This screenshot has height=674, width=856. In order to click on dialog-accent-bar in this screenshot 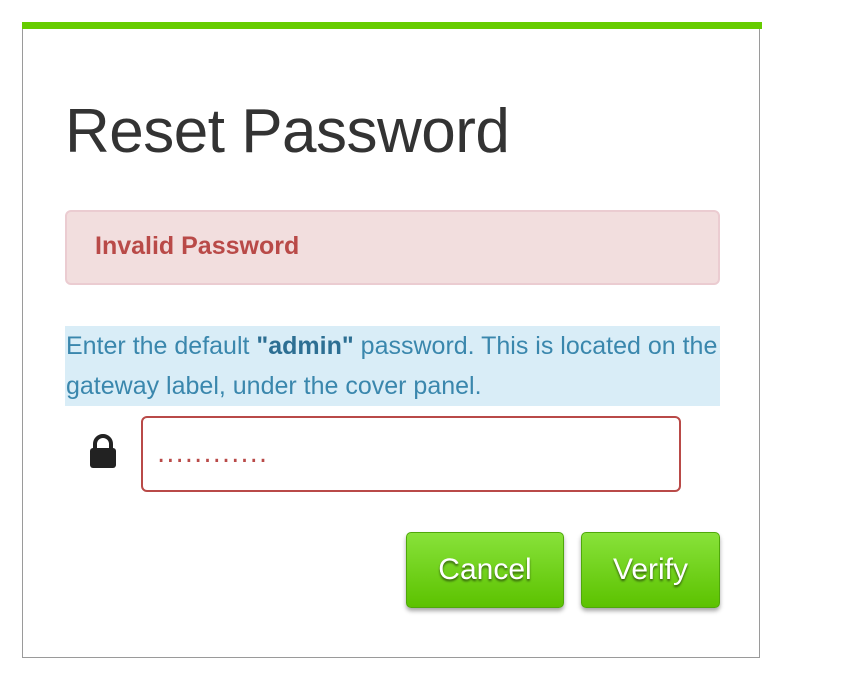, I will do `click(392, 25)`.